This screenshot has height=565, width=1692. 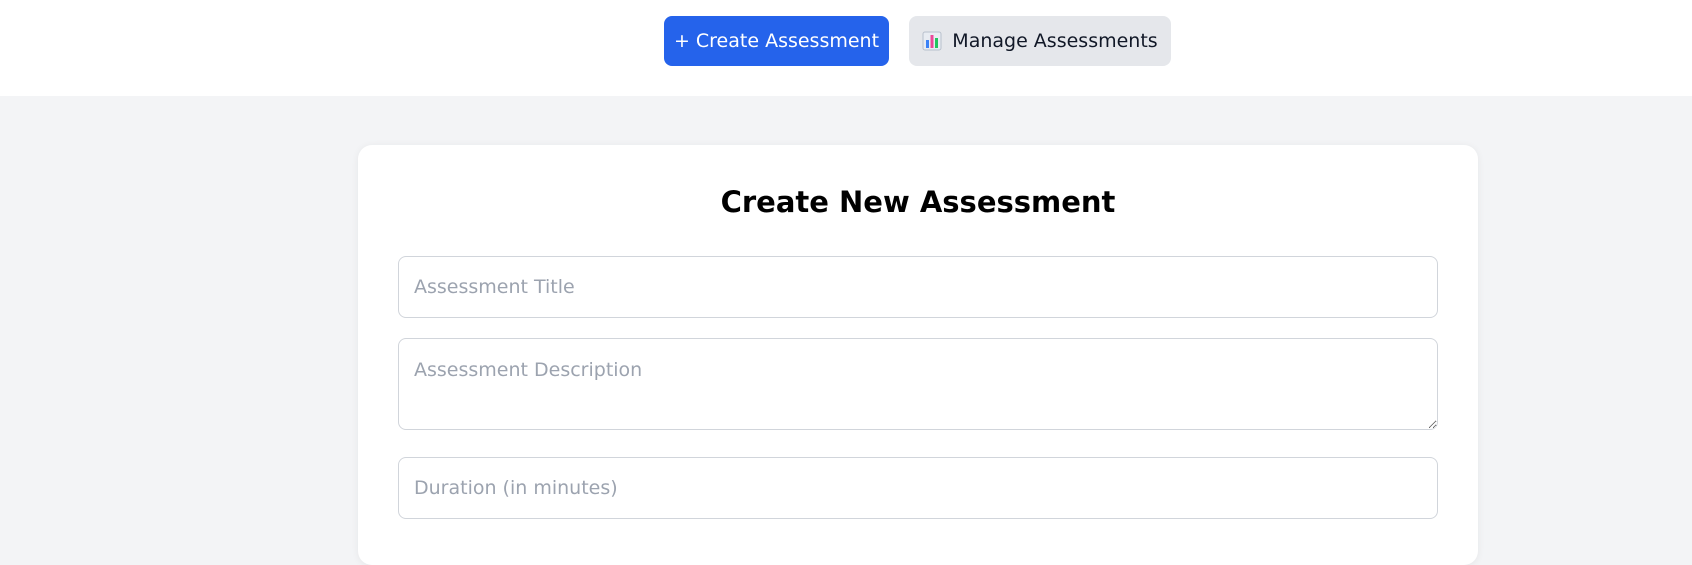 What do you see at coordinates (1055, 41) in the screenshot?
I see `manage-assessments-label: Manage Assessments` at bounding box center [1055, 41].